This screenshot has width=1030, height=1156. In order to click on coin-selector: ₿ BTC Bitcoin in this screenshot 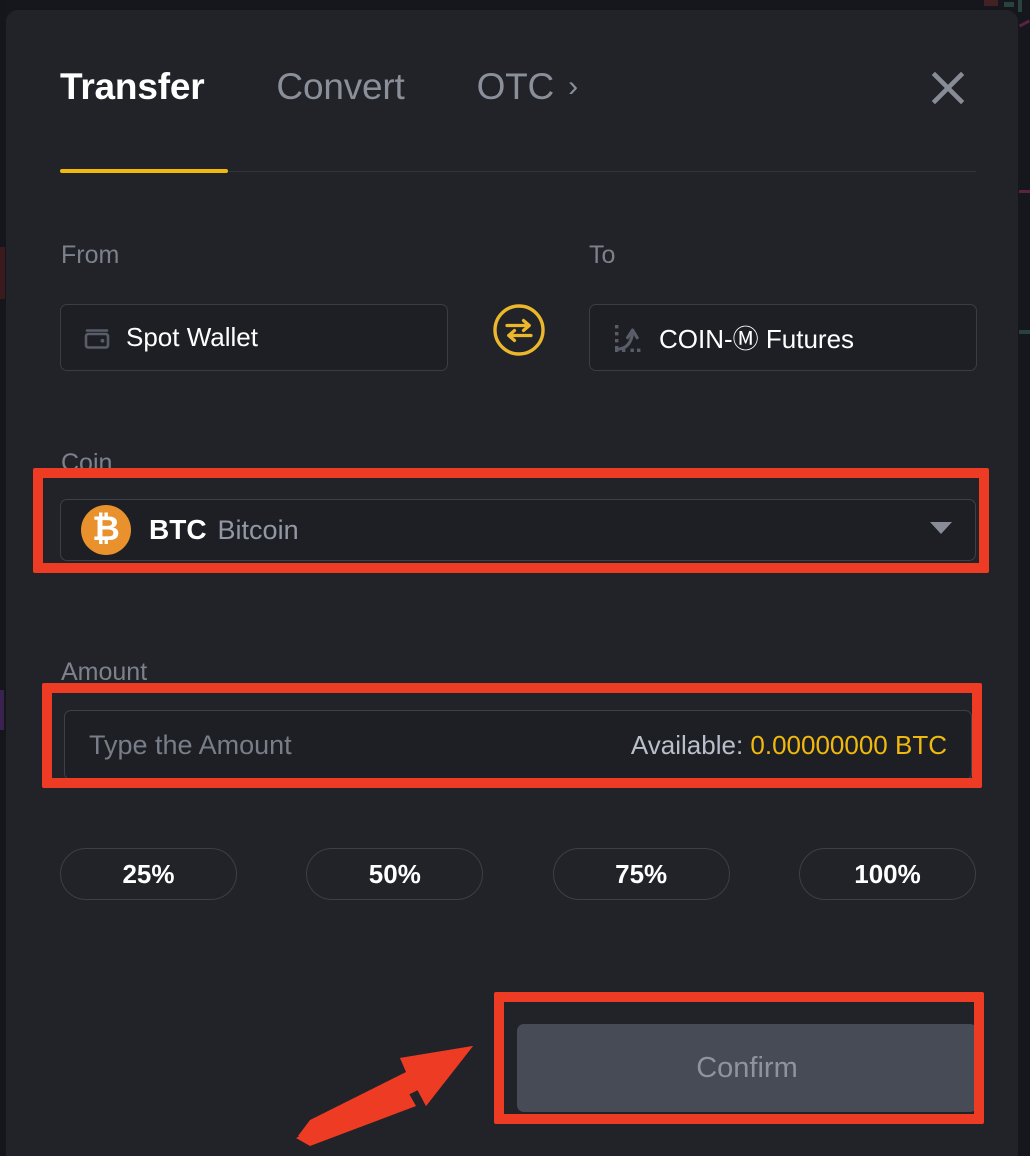, I will do `click(518, 530)`.